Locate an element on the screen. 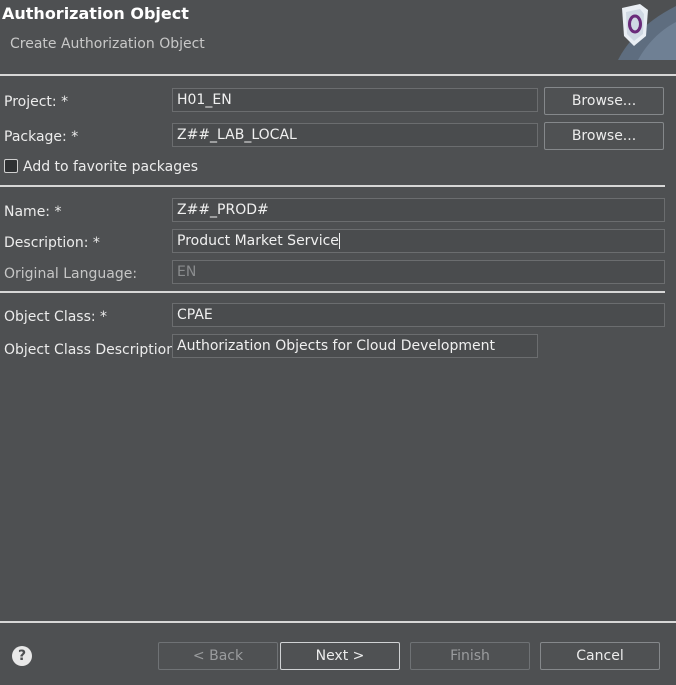  finish-button: Finish is located at coordinates (470, 656).